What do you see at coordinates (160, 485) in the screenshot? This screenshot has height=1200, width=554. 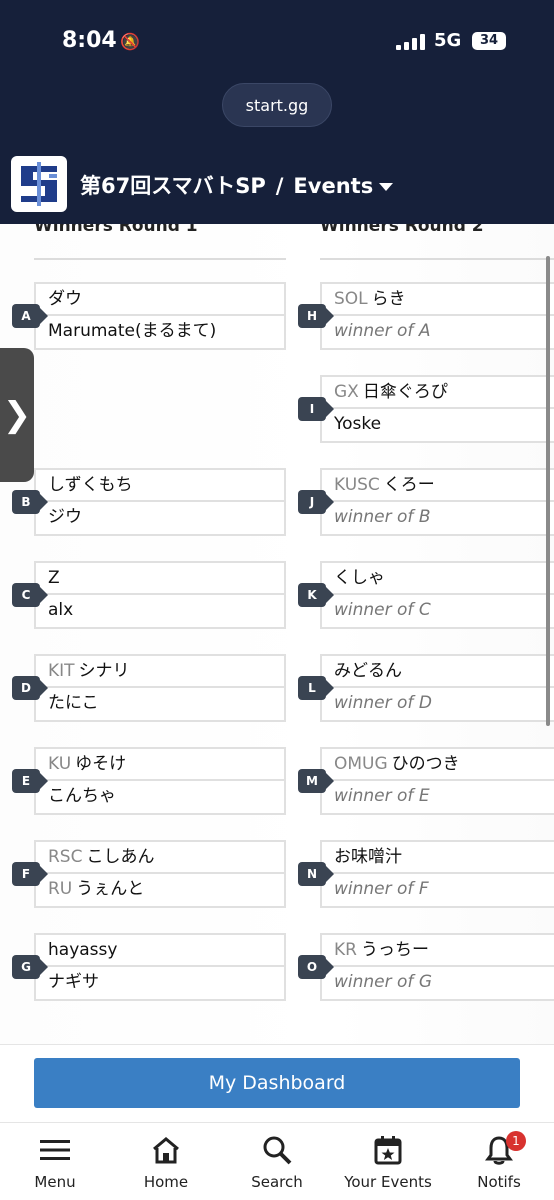 I see `player-slot: しずくもち` at bounding box center [160, 485].